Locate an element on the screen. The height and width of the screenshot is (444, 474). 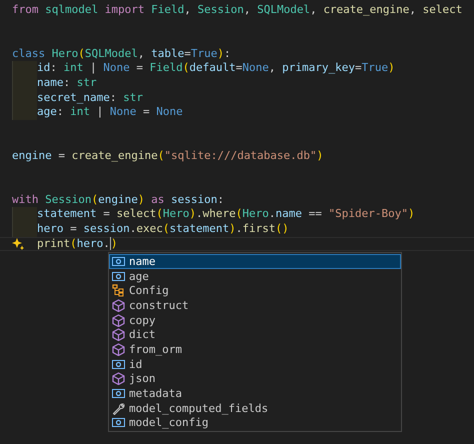
code-line: secret_name: str is located at coordinates (90, 98).